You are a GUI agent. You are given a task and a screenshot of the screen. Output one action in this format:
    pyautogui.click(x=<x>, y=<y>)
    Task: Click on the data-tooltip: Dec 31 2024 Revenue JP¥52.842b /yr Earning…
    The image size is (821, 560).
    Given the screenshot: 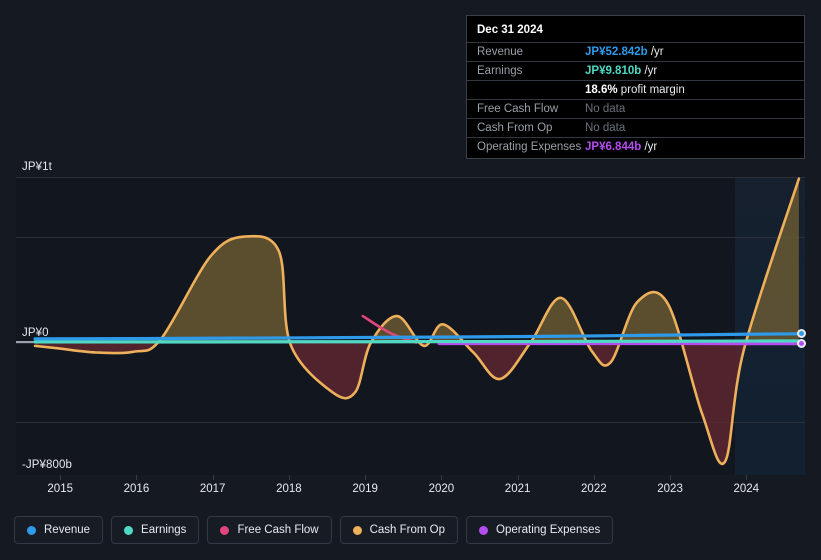 What is the action you would take?
    pyautogui.click(x=635, y=87)
    